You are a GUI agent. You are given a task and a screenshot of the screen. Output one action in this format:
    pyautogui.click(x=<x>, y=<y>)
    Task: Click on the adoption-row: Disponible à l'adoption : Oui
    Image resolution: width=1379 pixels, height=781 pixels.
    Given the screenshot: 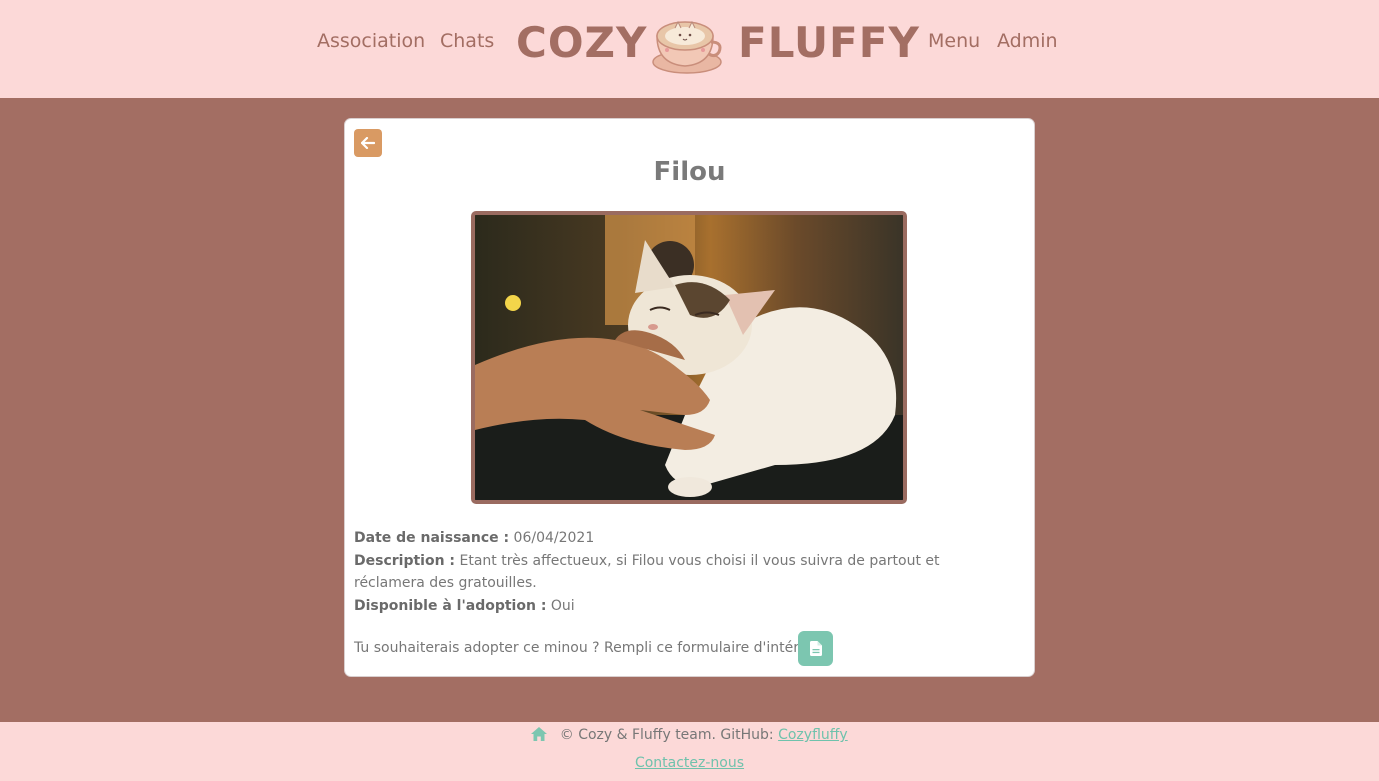 What is the action you would take?
    pyautogui.click(x=684, y=606)
    